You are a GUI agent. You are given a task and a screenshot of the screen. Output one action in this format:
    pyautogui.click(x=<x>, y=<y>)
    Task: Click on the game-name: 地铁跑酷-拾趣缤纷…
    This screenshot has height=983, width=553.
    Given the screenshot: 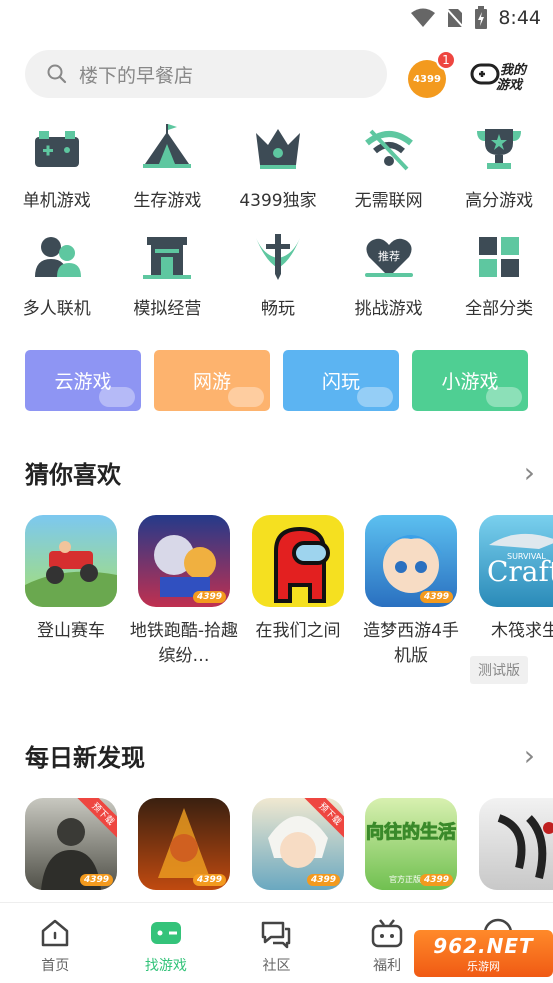 What is the action you would take?
    pyautogui.click(x=184, y=643)
    